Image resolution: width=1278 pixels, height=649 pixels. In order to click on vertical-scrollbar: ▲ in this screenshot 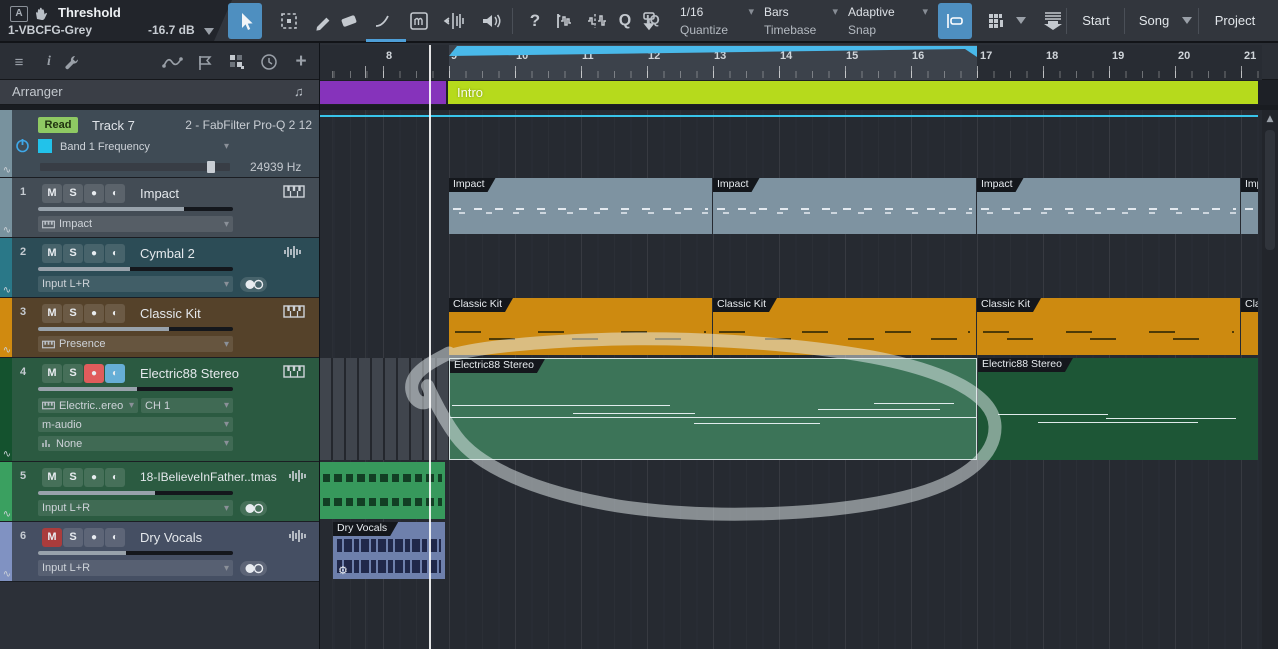, I will do `click(1270, 379)`.